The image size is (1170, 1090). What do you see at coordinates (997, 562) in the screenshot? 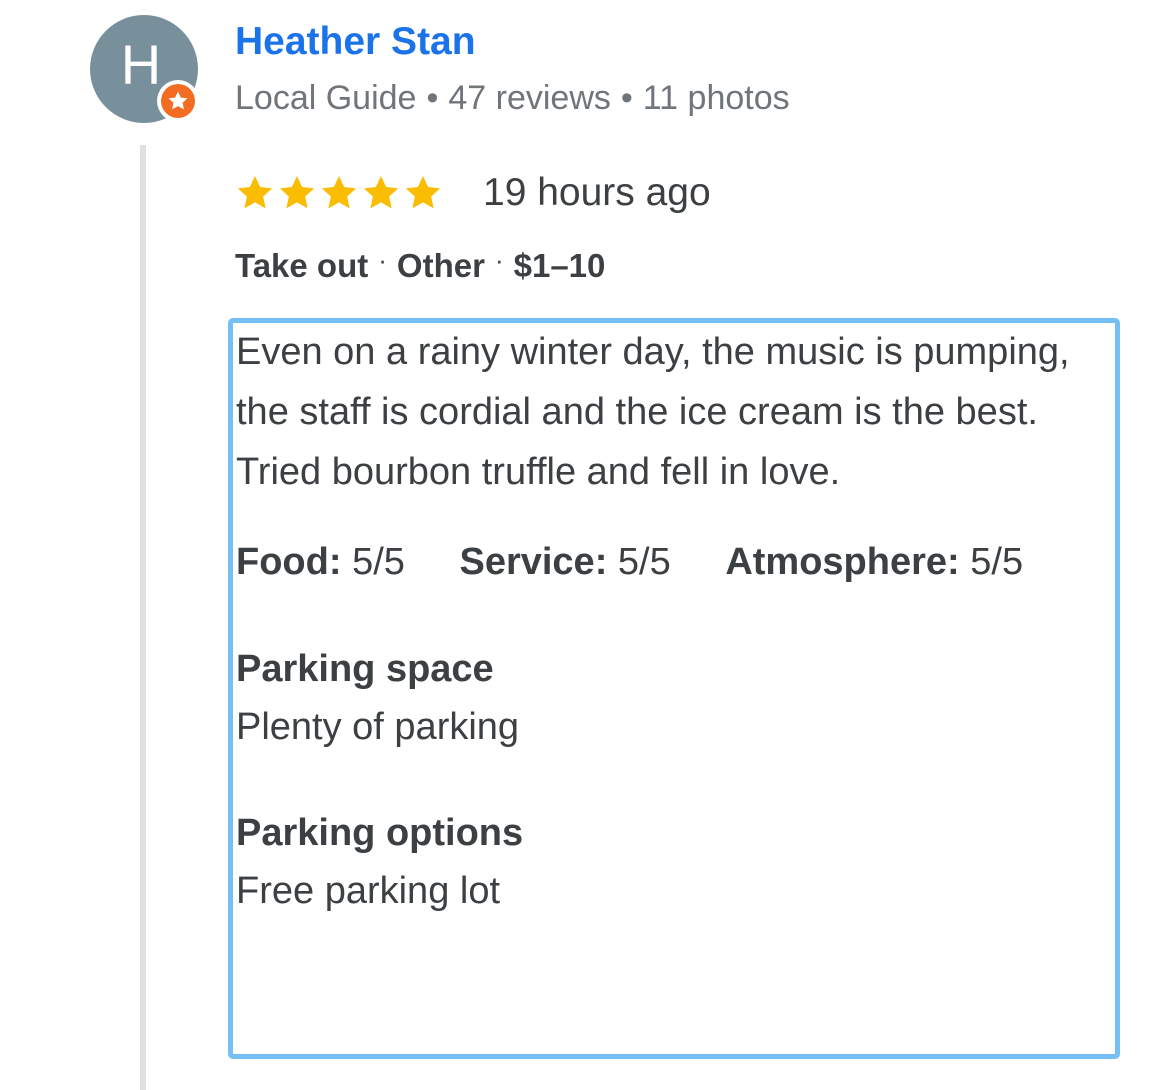
I see `rating-atmosphere-value: 5/5` at bounding box center [997, 562].